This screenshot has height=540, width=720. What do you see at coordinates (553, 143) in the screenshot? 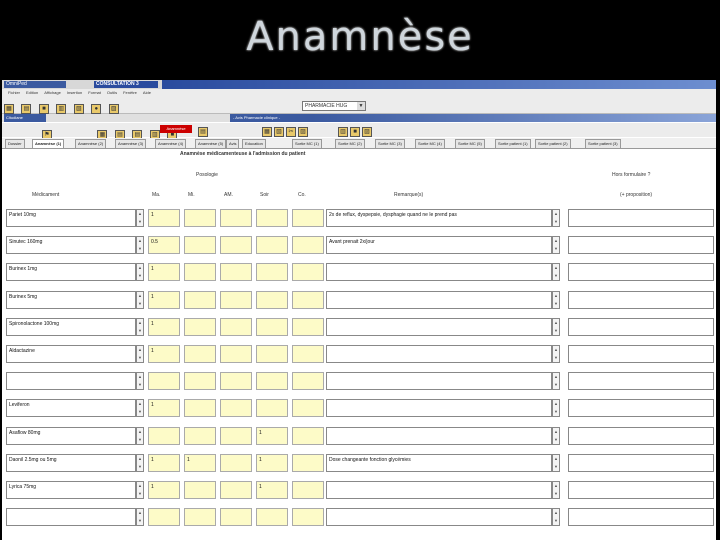
I see `tab-14: Sortie patient (2)` at bounding box center [553, 143].